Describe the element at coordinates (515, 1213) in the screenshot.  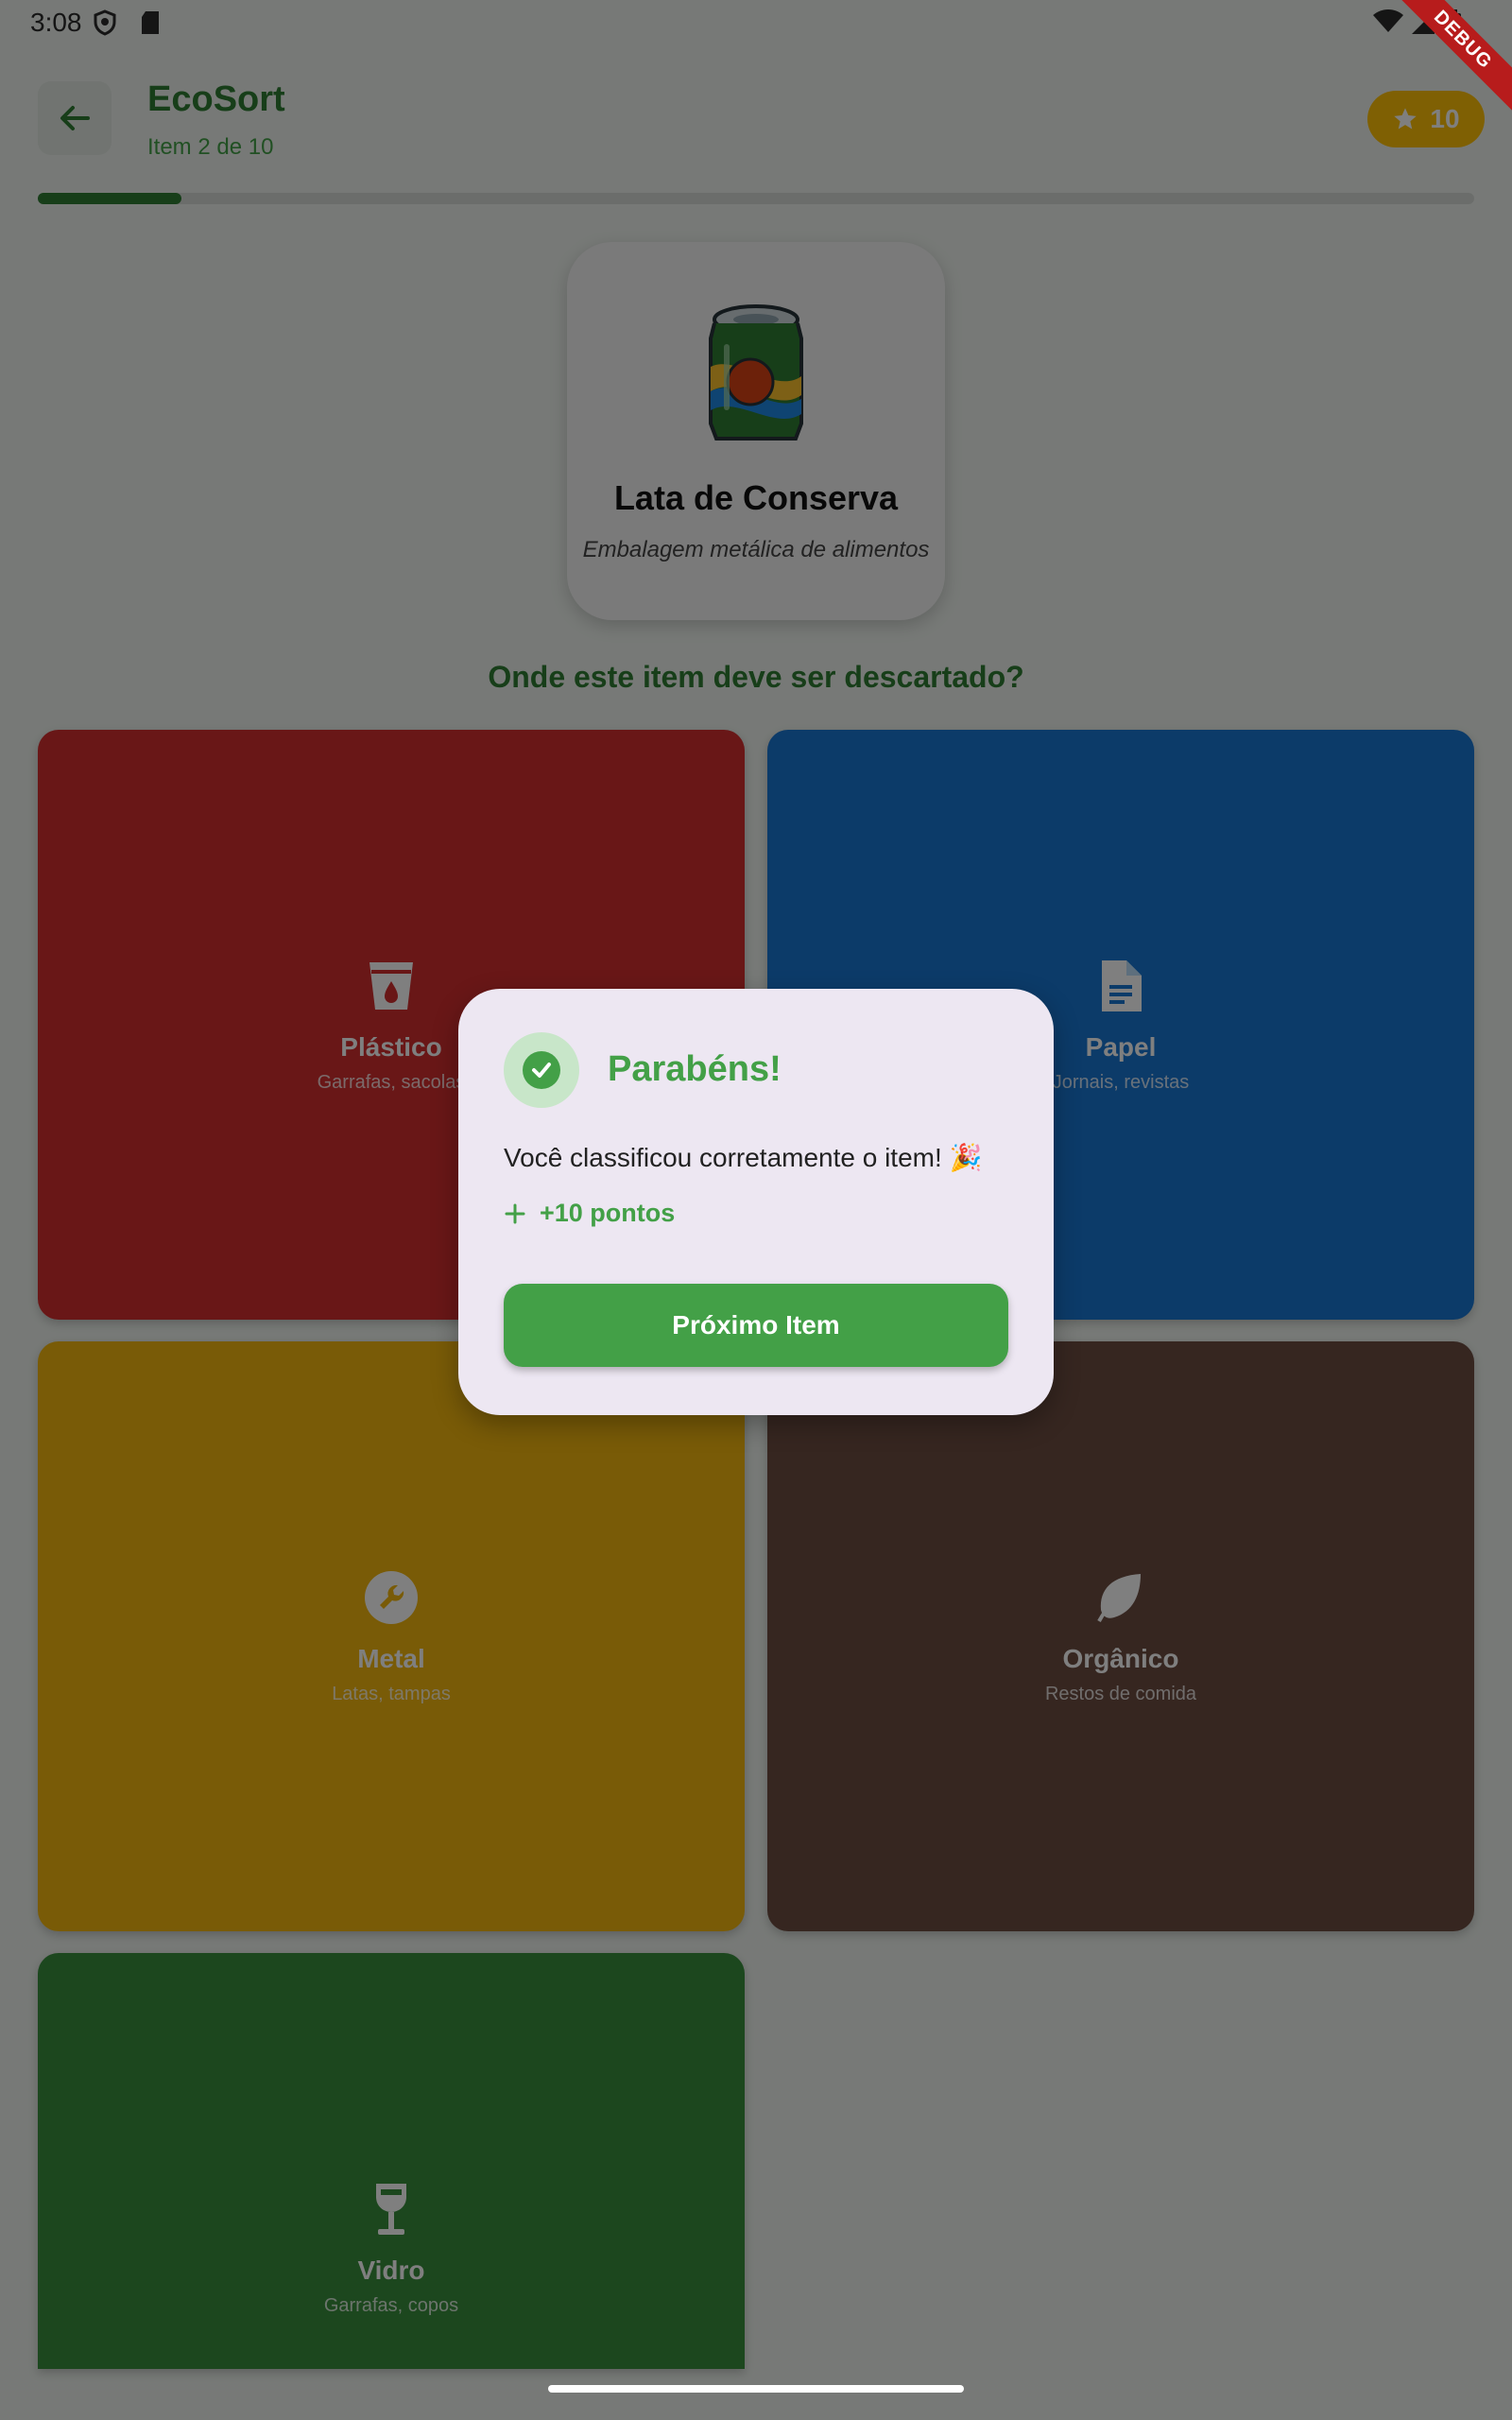
I see `plus-icon` at that location.